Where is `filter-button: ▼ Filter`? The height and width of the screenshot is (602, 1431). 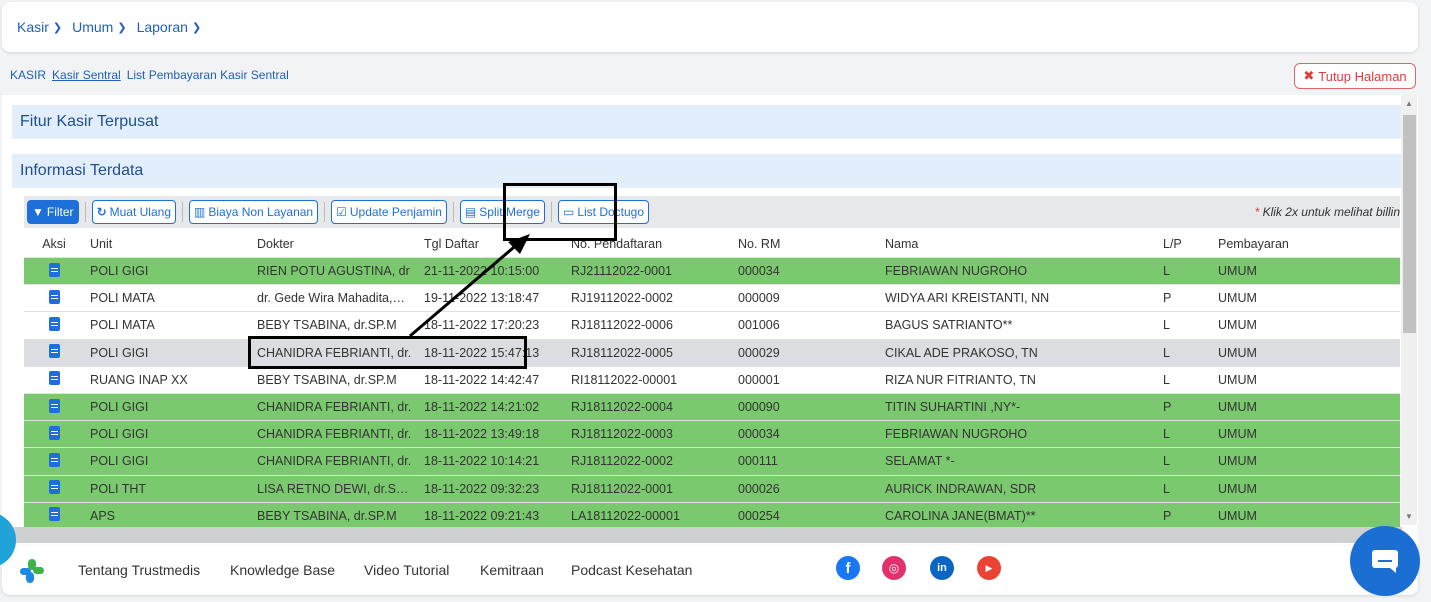
filter-button: ▼ Filter is located at coordinates (53, 212).